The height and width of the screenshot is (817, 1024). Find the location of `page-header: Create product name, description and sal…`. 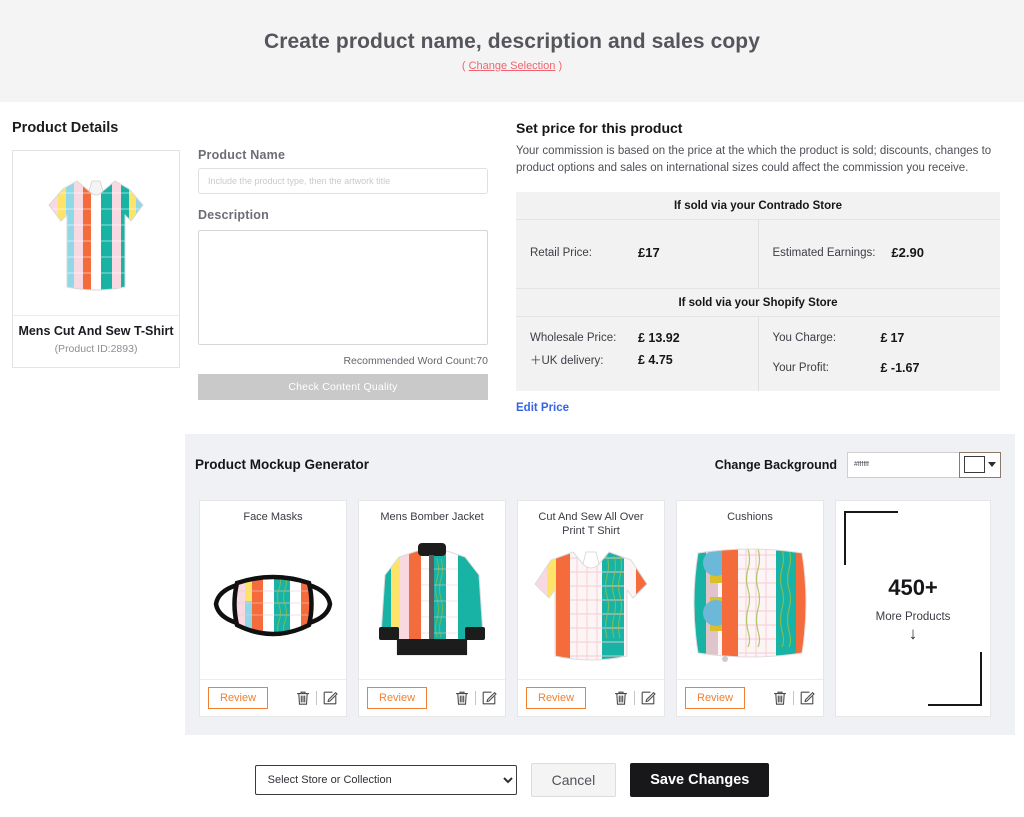

page-header: Create product name, description and sal… is located at coordinates (512, 51).